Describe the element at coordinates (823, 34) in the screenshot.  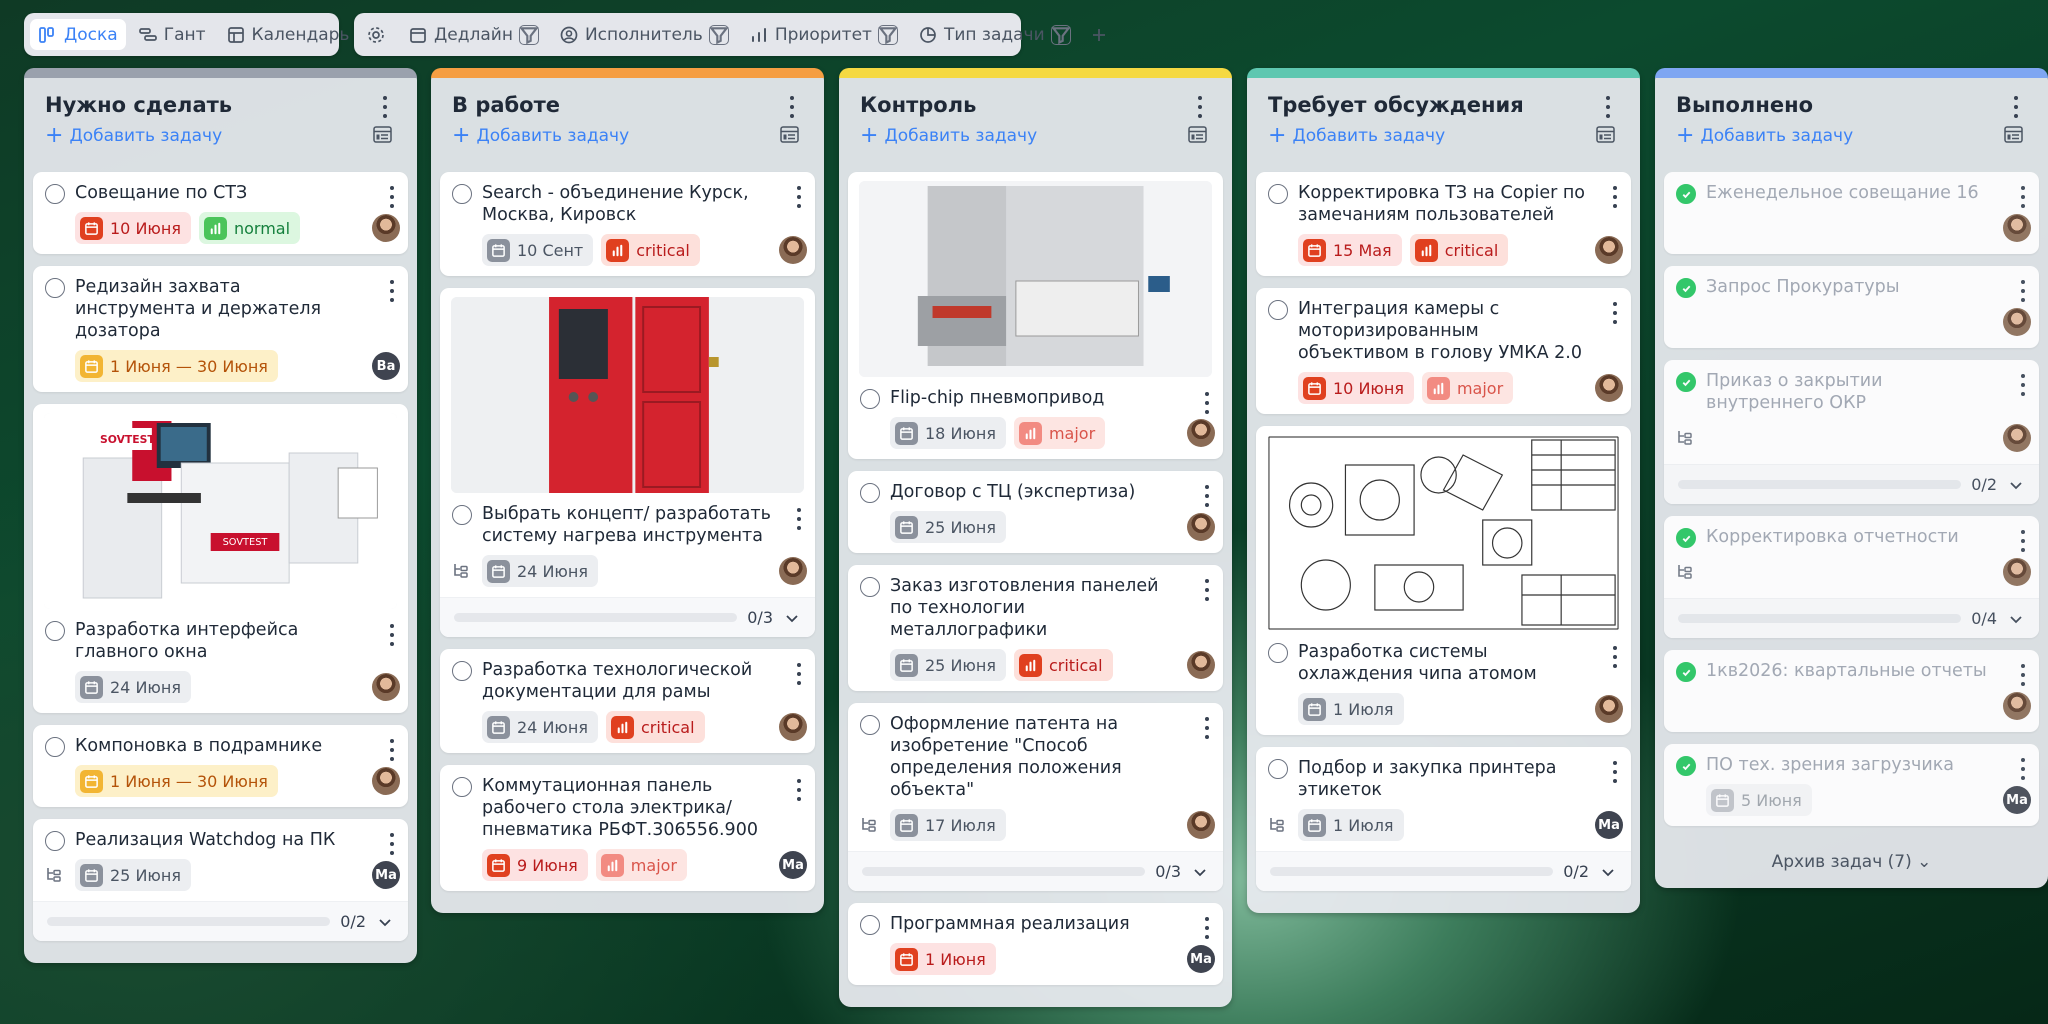
I see `filter-priority: Приоритет` at that location.